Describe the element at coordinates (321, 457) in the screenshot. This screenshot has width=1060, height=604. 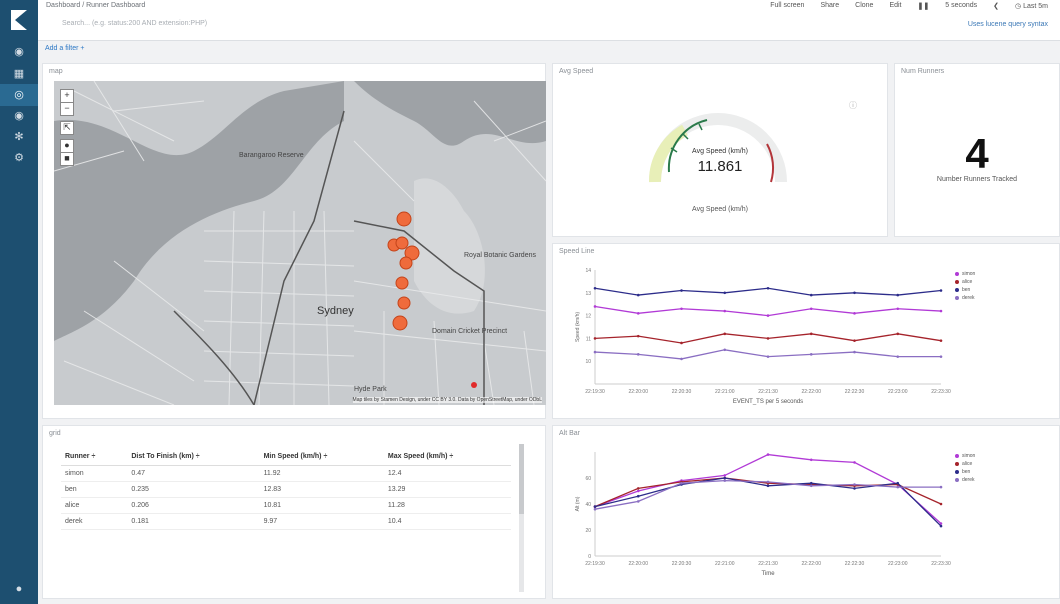
I see `column-header: Min Speed (km/h) ÷` at that location.